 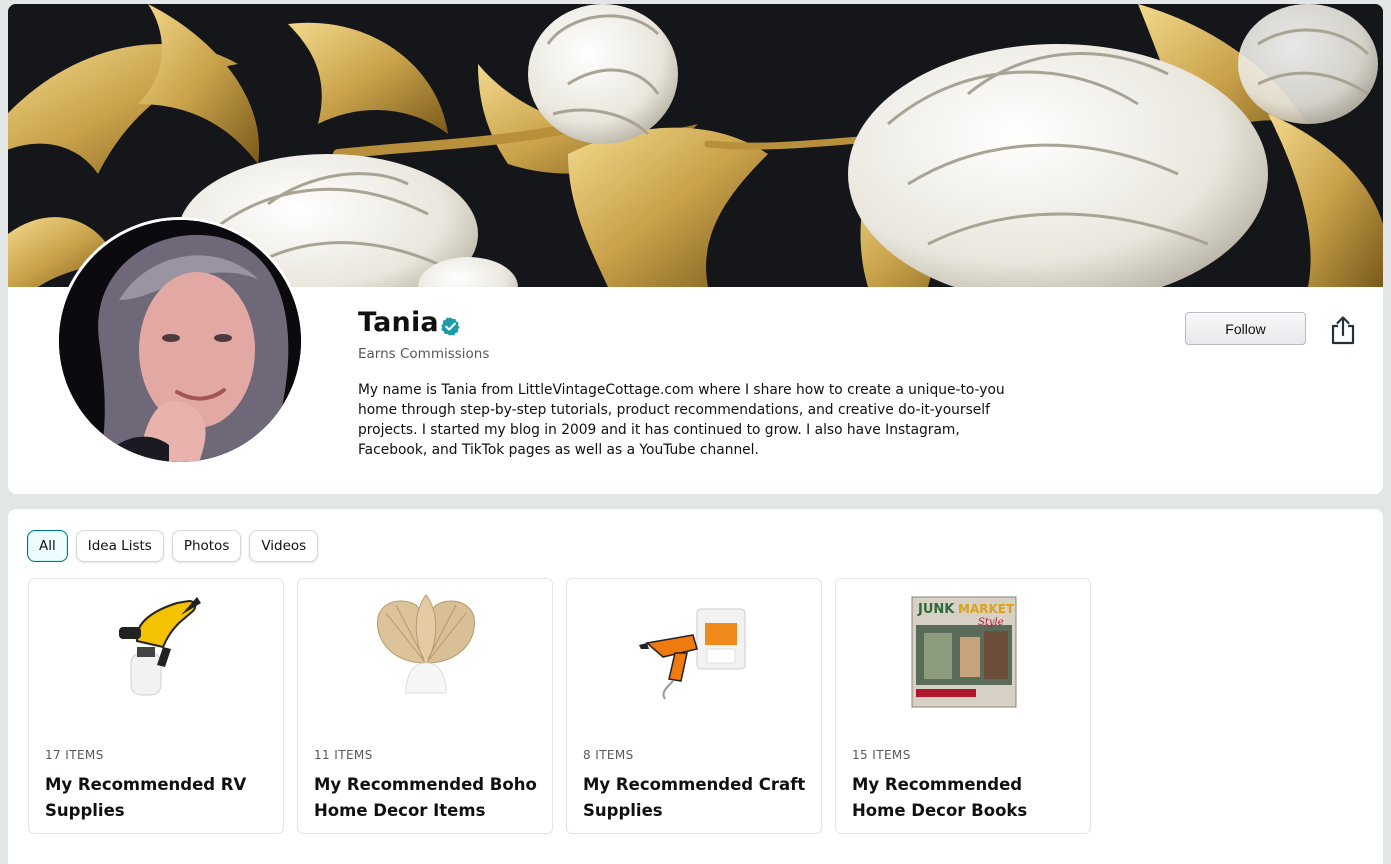 What do you see at coordinates (694, 706) in the screenshot?
I see `idea-list-card-craft-supplies: 8 ITEMS My Recommended Craft Supplies` at bounding box center [694, 706].